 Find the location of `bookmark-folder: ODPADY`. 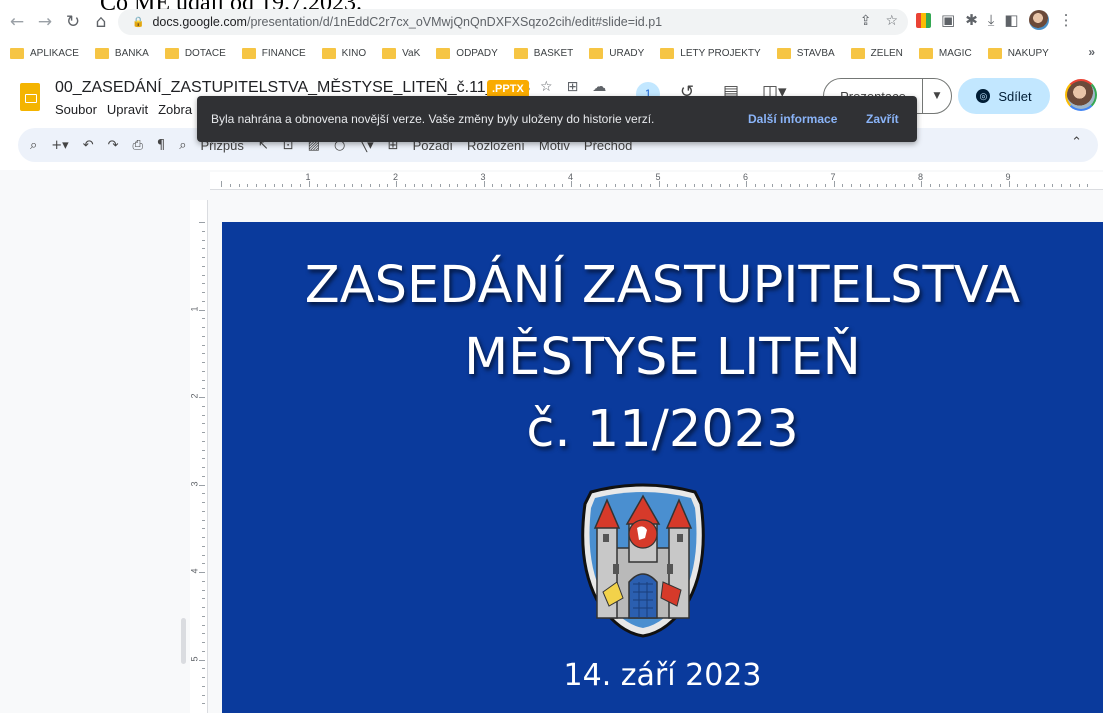

bookmark-folder: ODPADY is located at coordinates (467, 53).